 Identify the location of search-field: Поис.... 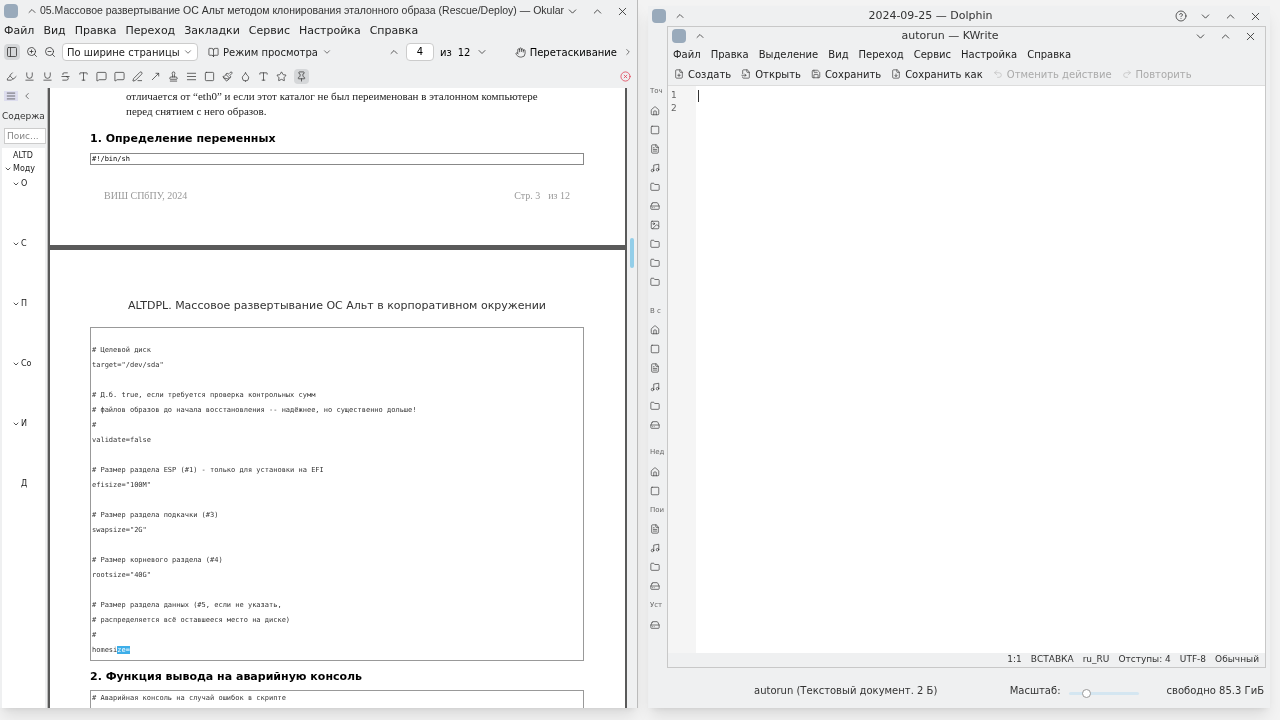
(25, 135).